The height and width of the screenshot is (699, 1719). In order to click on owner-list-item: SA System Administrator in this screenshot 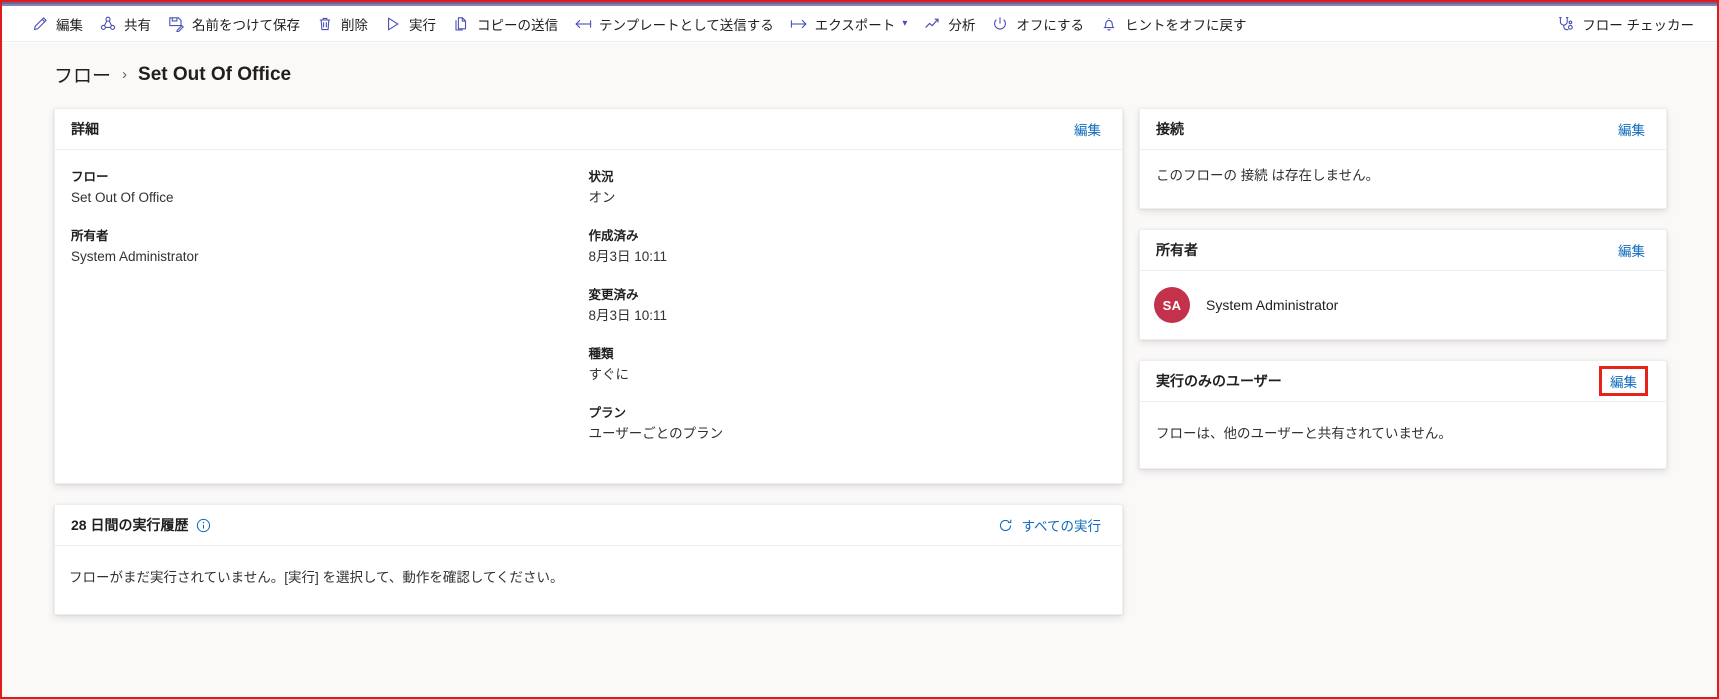, I will do `click(1402, 304)`.